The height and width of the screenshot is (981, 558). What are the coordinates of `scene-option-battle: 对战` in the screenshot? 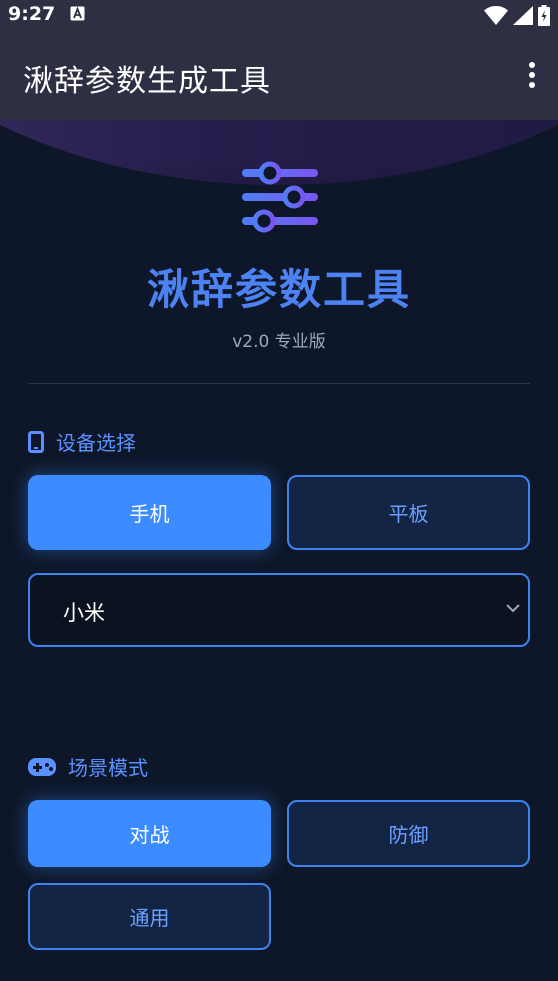 It's located at (149, 833).